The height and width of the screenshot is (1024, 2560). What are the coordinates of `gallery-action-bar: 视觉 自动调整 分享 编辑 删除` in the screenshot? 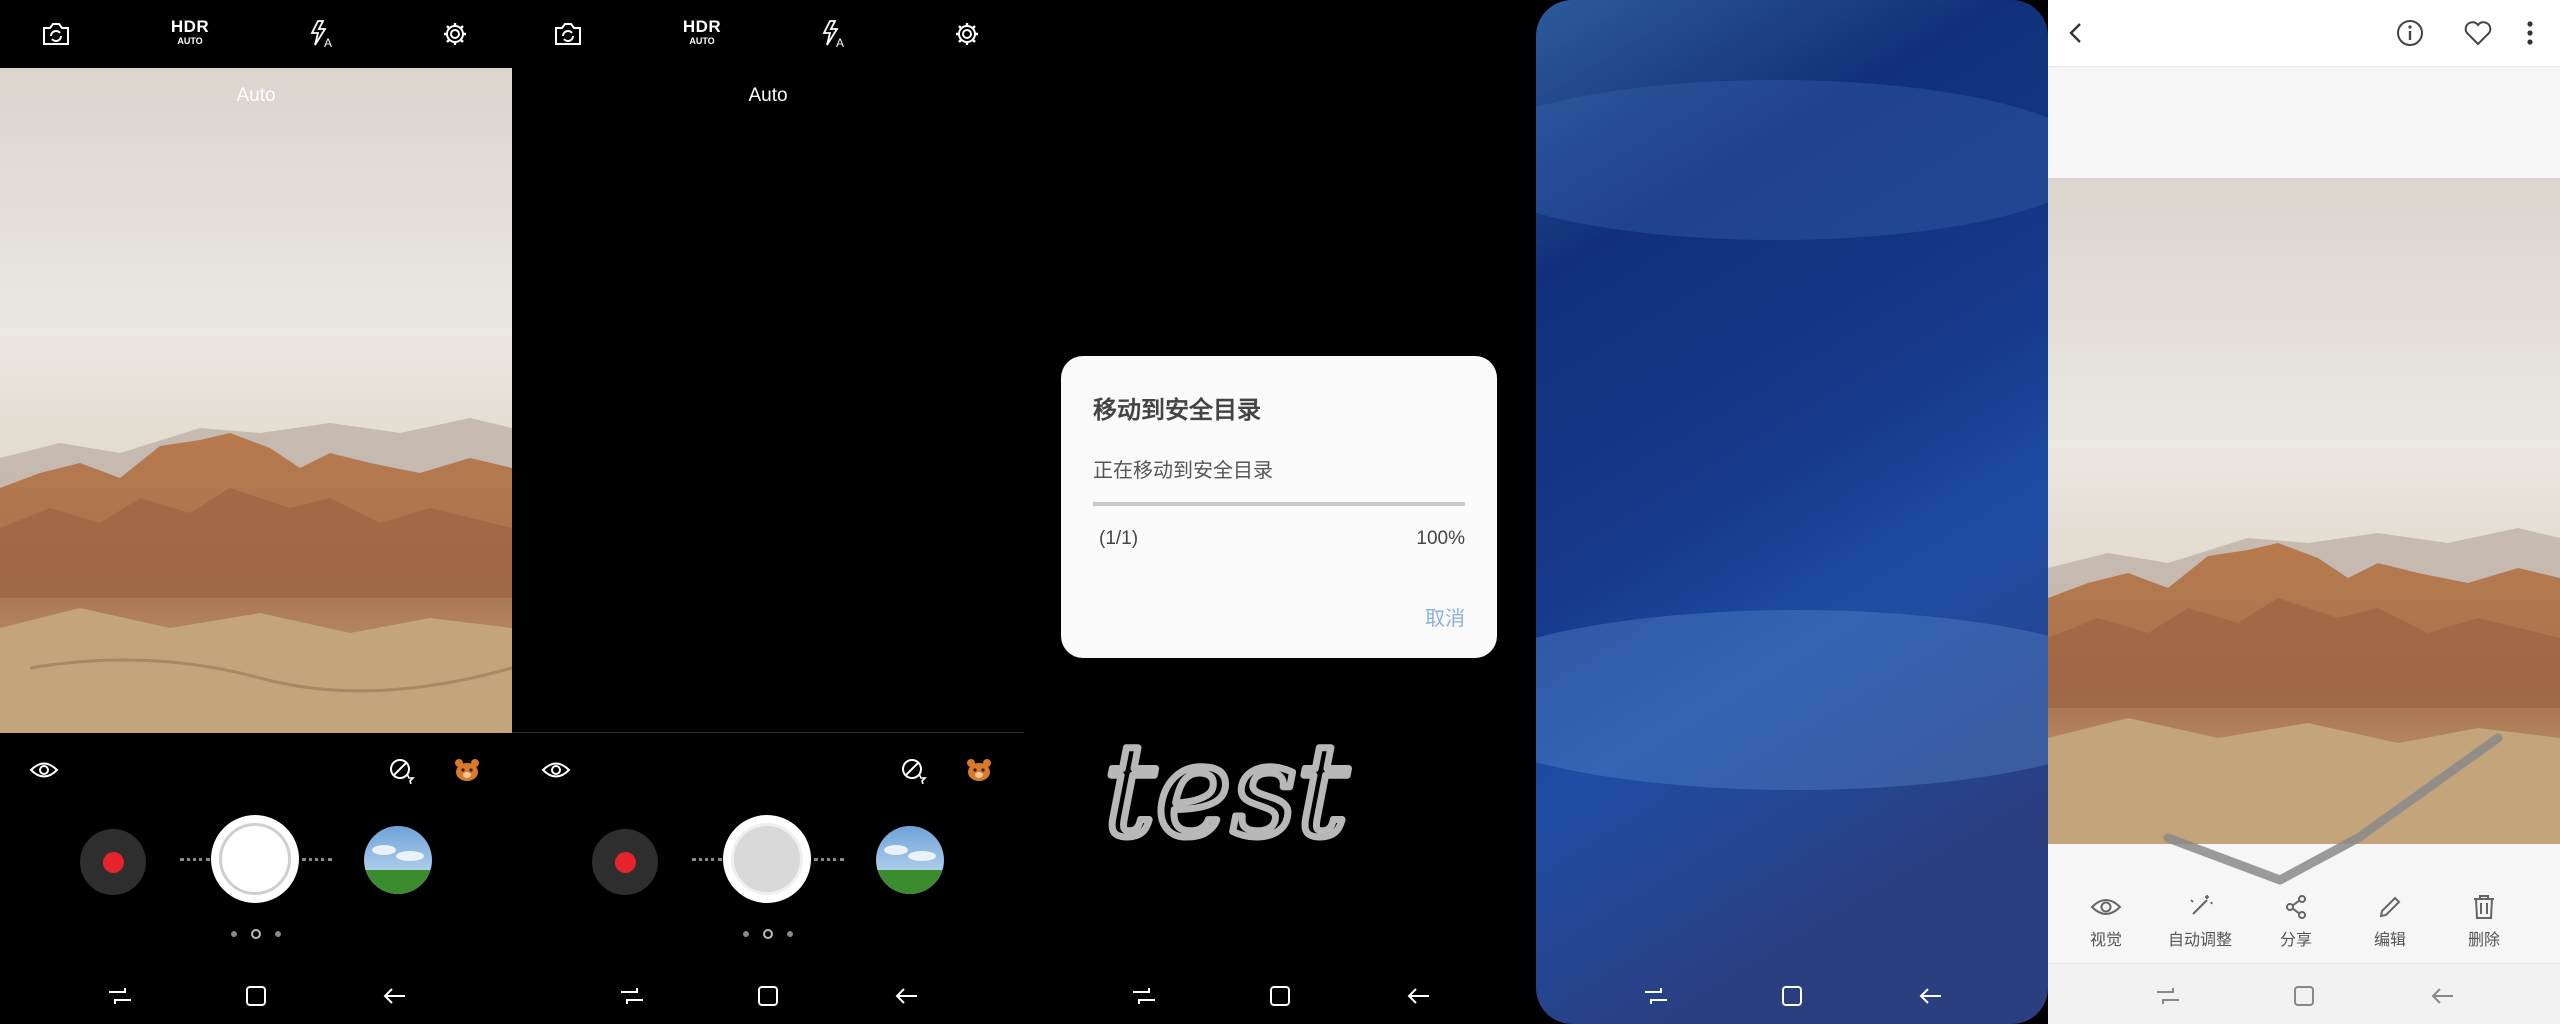 It's located at (2304, 916).